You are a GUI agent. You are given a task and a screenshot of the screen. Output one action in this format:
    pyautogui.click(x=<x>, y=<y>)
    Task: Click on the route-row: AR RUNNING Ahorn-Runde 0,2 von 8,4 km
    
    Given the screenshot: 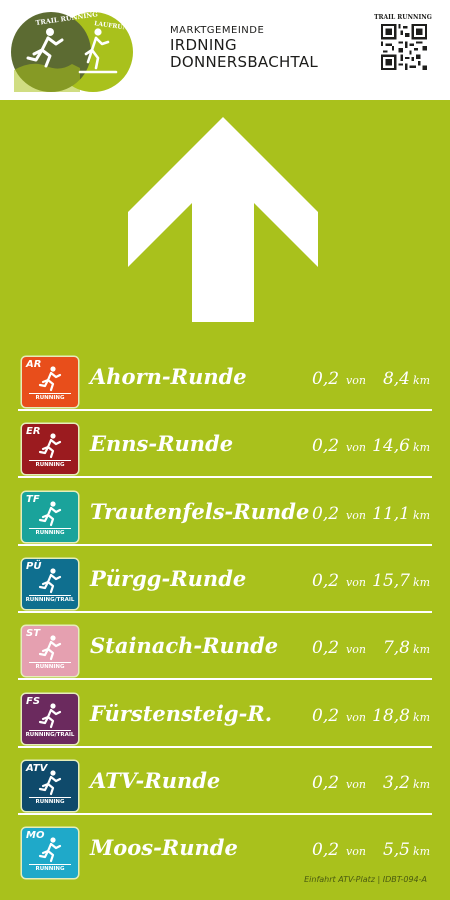 What is the action you would take?
    pyautogui.click(x=225, y=381)
    